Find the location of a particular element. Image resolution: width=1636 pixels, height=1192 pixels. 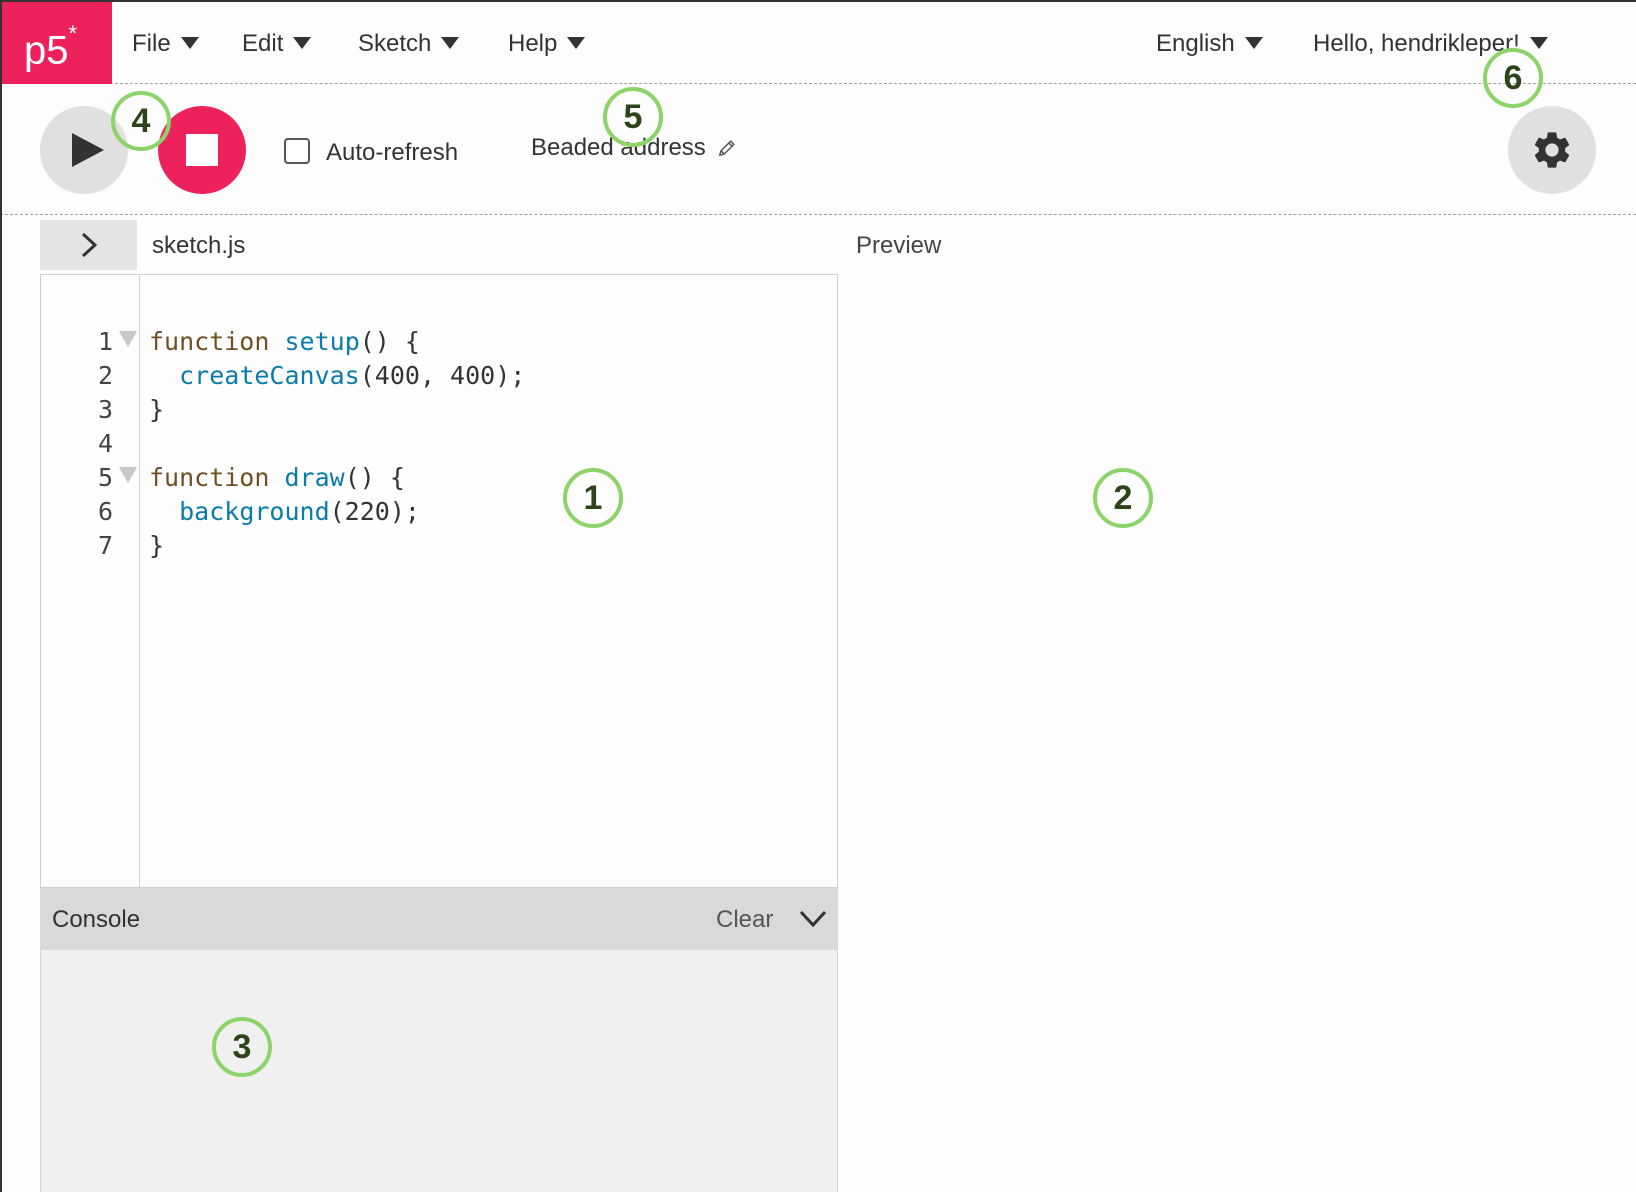

code-line: function draw() { is located at coordinates (277, 477).